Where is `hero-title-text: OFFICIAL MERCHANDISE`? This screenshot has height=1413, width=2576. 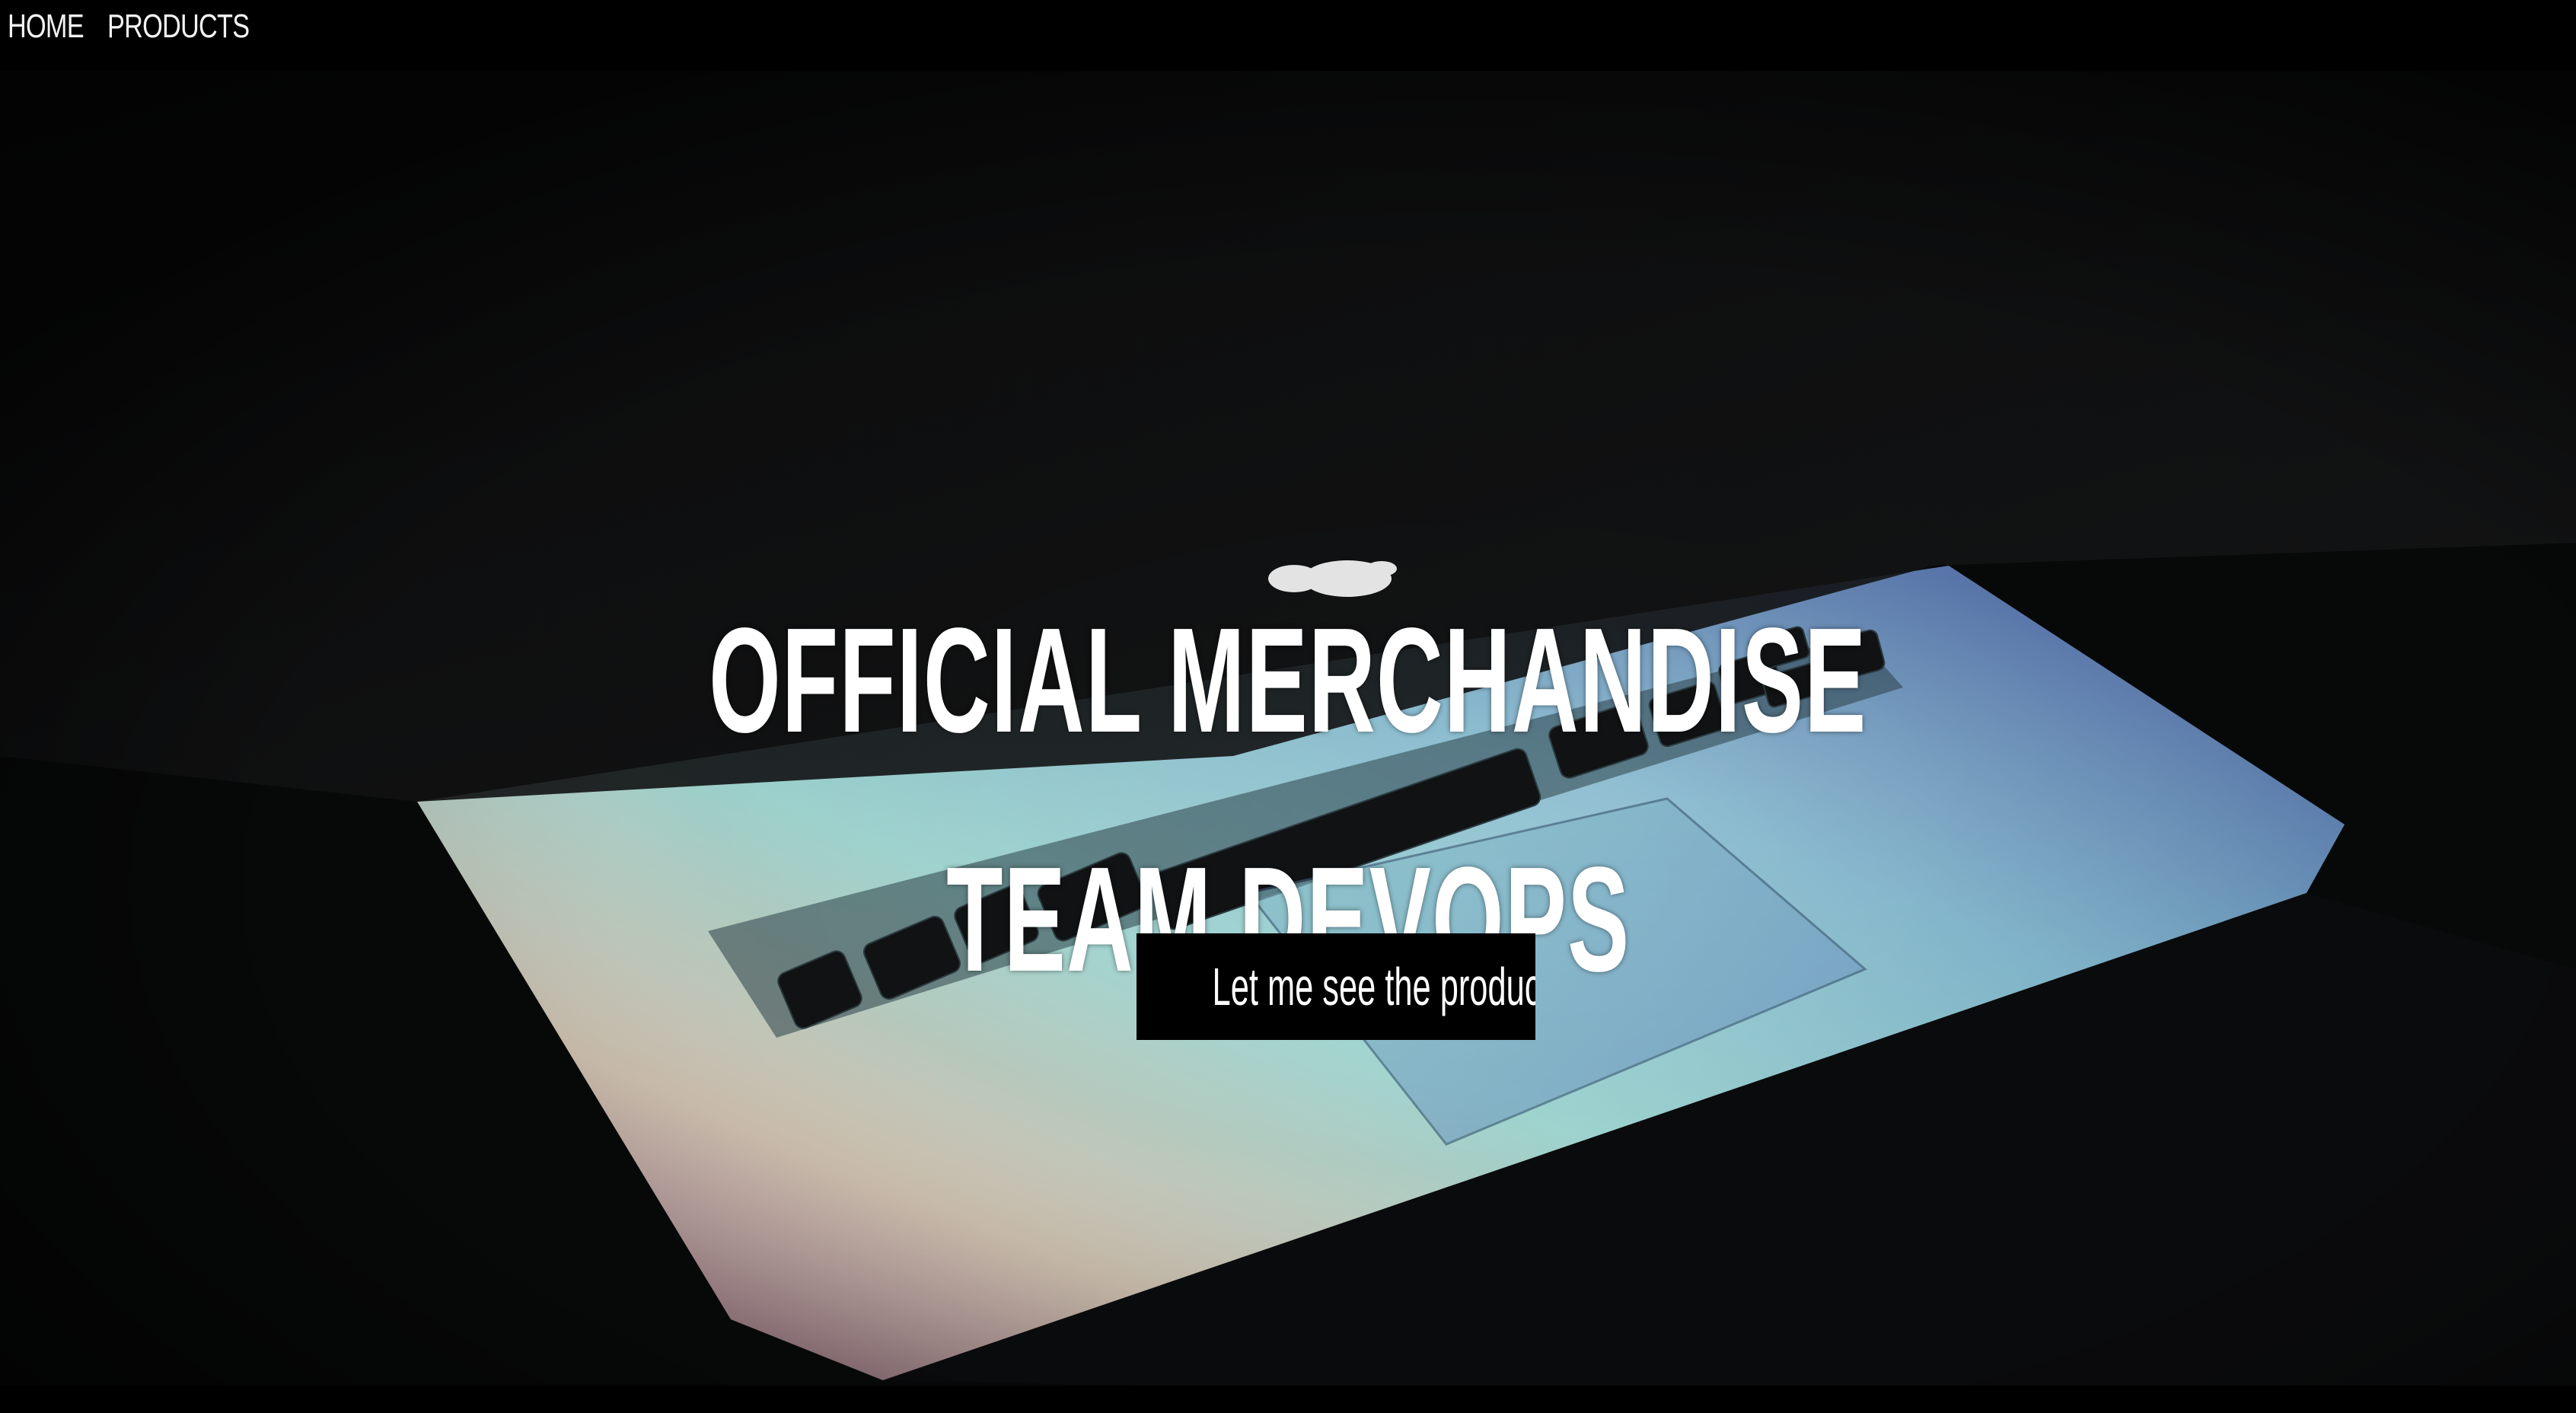
hero-title-text: OFFICIAL MERCHANDISE is located at coordinates (1288, 680).